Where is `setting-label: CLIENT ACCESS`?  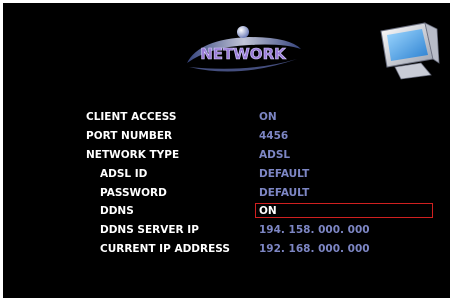 setting-label: CLIENT ACCESS is located at coordinates (131, 117).